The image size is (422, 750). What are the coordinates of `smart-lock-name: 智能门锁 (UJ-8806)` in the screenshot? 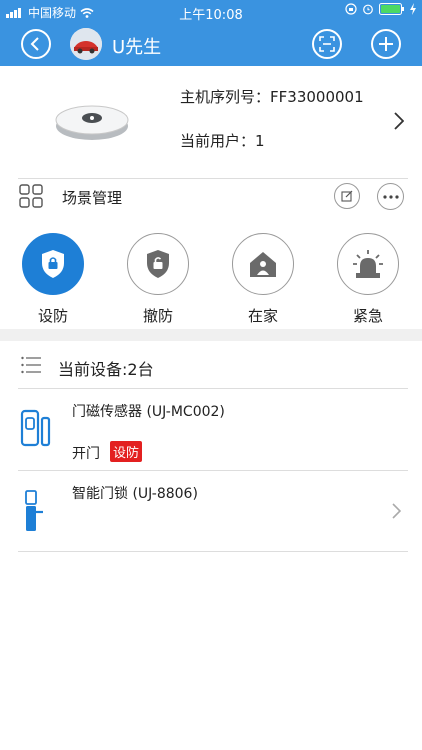 It's located at (135, 494).